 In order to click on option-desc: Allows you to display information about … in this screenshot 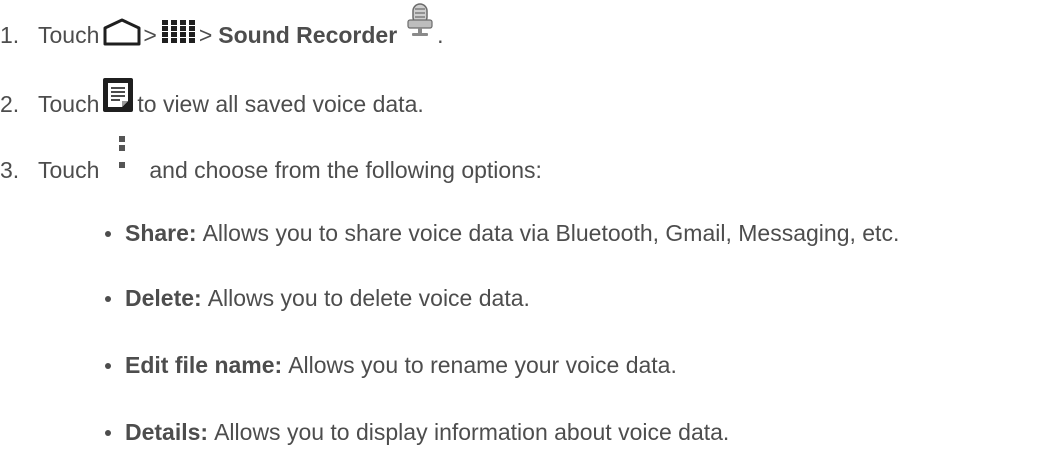, I will do `click(472, 432)`.